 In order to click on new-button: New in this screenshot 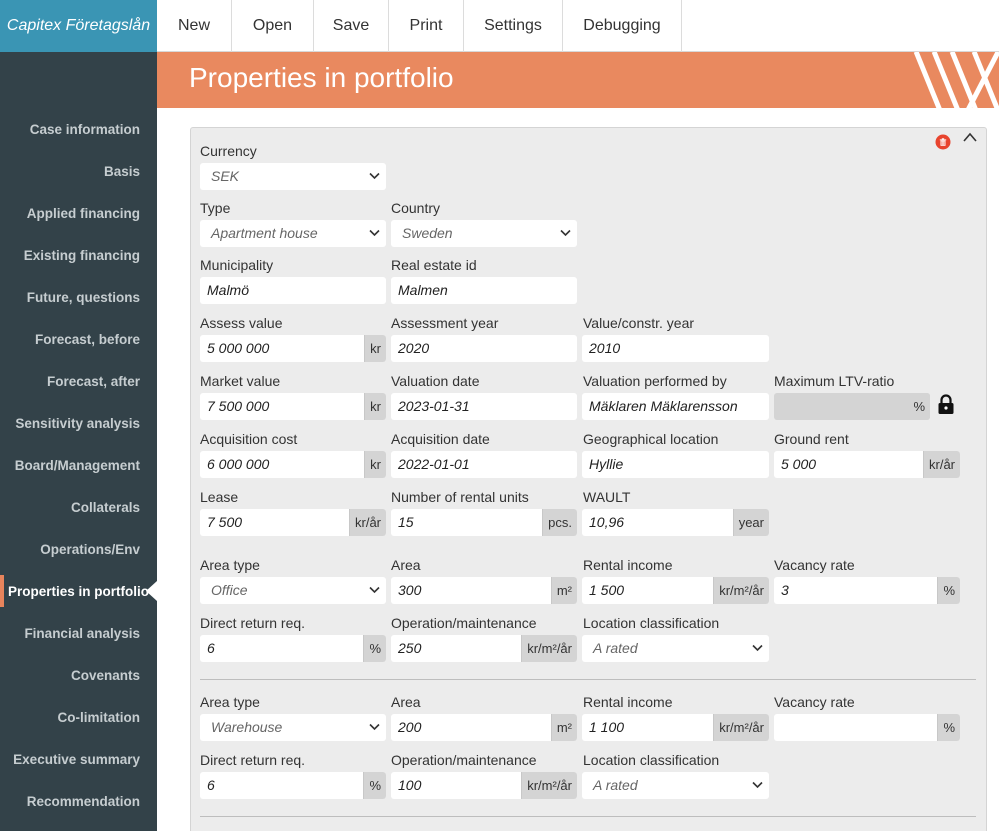, I will do `click(194, 26)`.